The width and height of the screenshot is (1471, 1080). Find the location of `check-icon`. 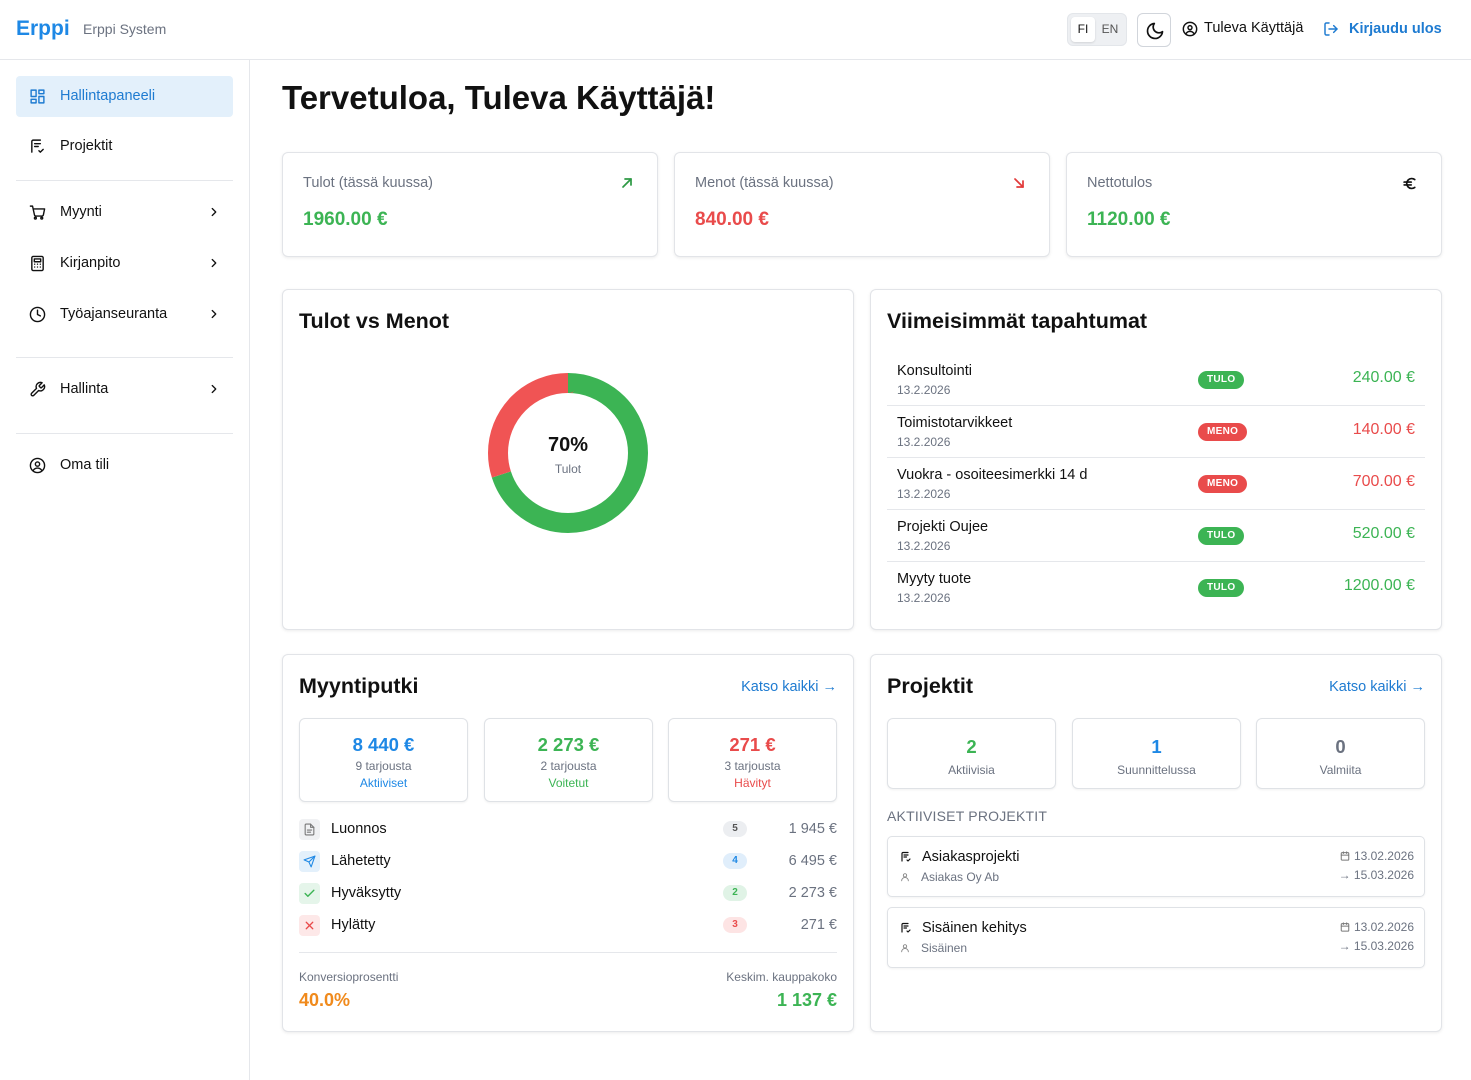

check-icon is located at coordinates (309, 893).